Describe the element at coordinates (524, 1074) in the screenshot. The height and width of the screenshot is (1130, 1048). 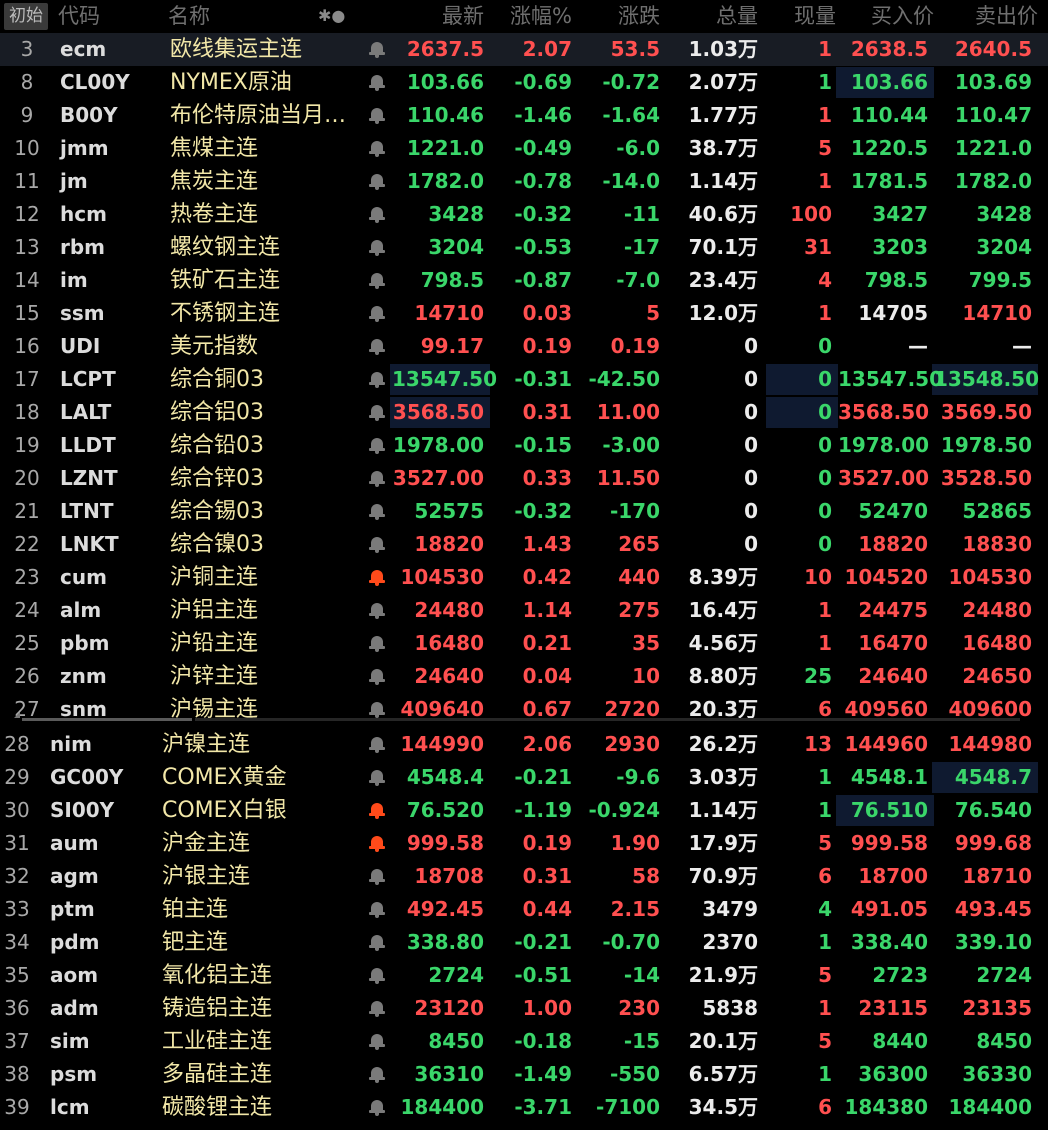
I see `table-row: 38 psm 多晶硅主连 36310 -1.49 -550 6.57万 1 36300 36330` at that location.